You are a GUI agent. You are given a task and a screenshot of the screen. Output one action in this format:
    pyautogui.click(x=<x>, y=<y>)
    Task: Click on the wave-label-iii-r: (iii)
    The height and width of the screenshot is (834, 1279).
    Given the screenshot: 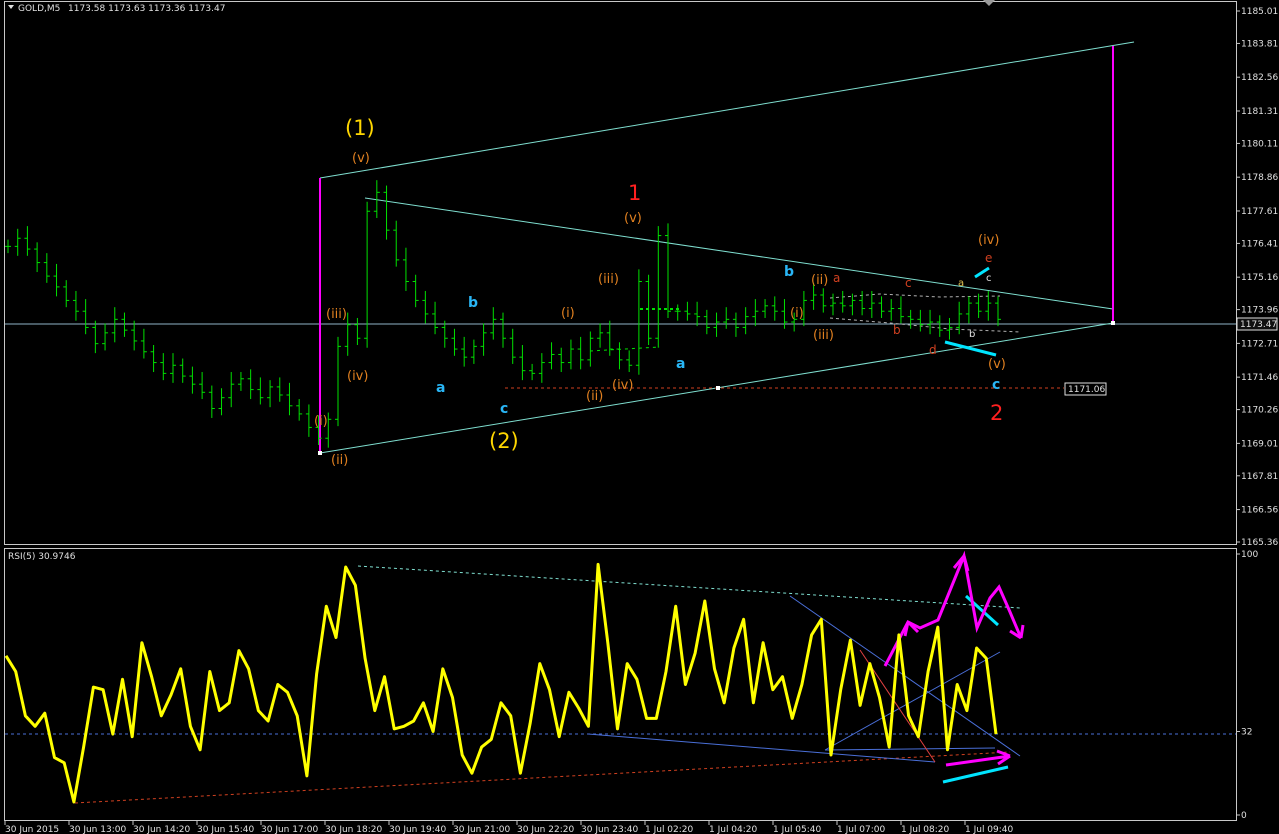 What is the action you would take?
    pyautogui.click(x=823, y=335)
    